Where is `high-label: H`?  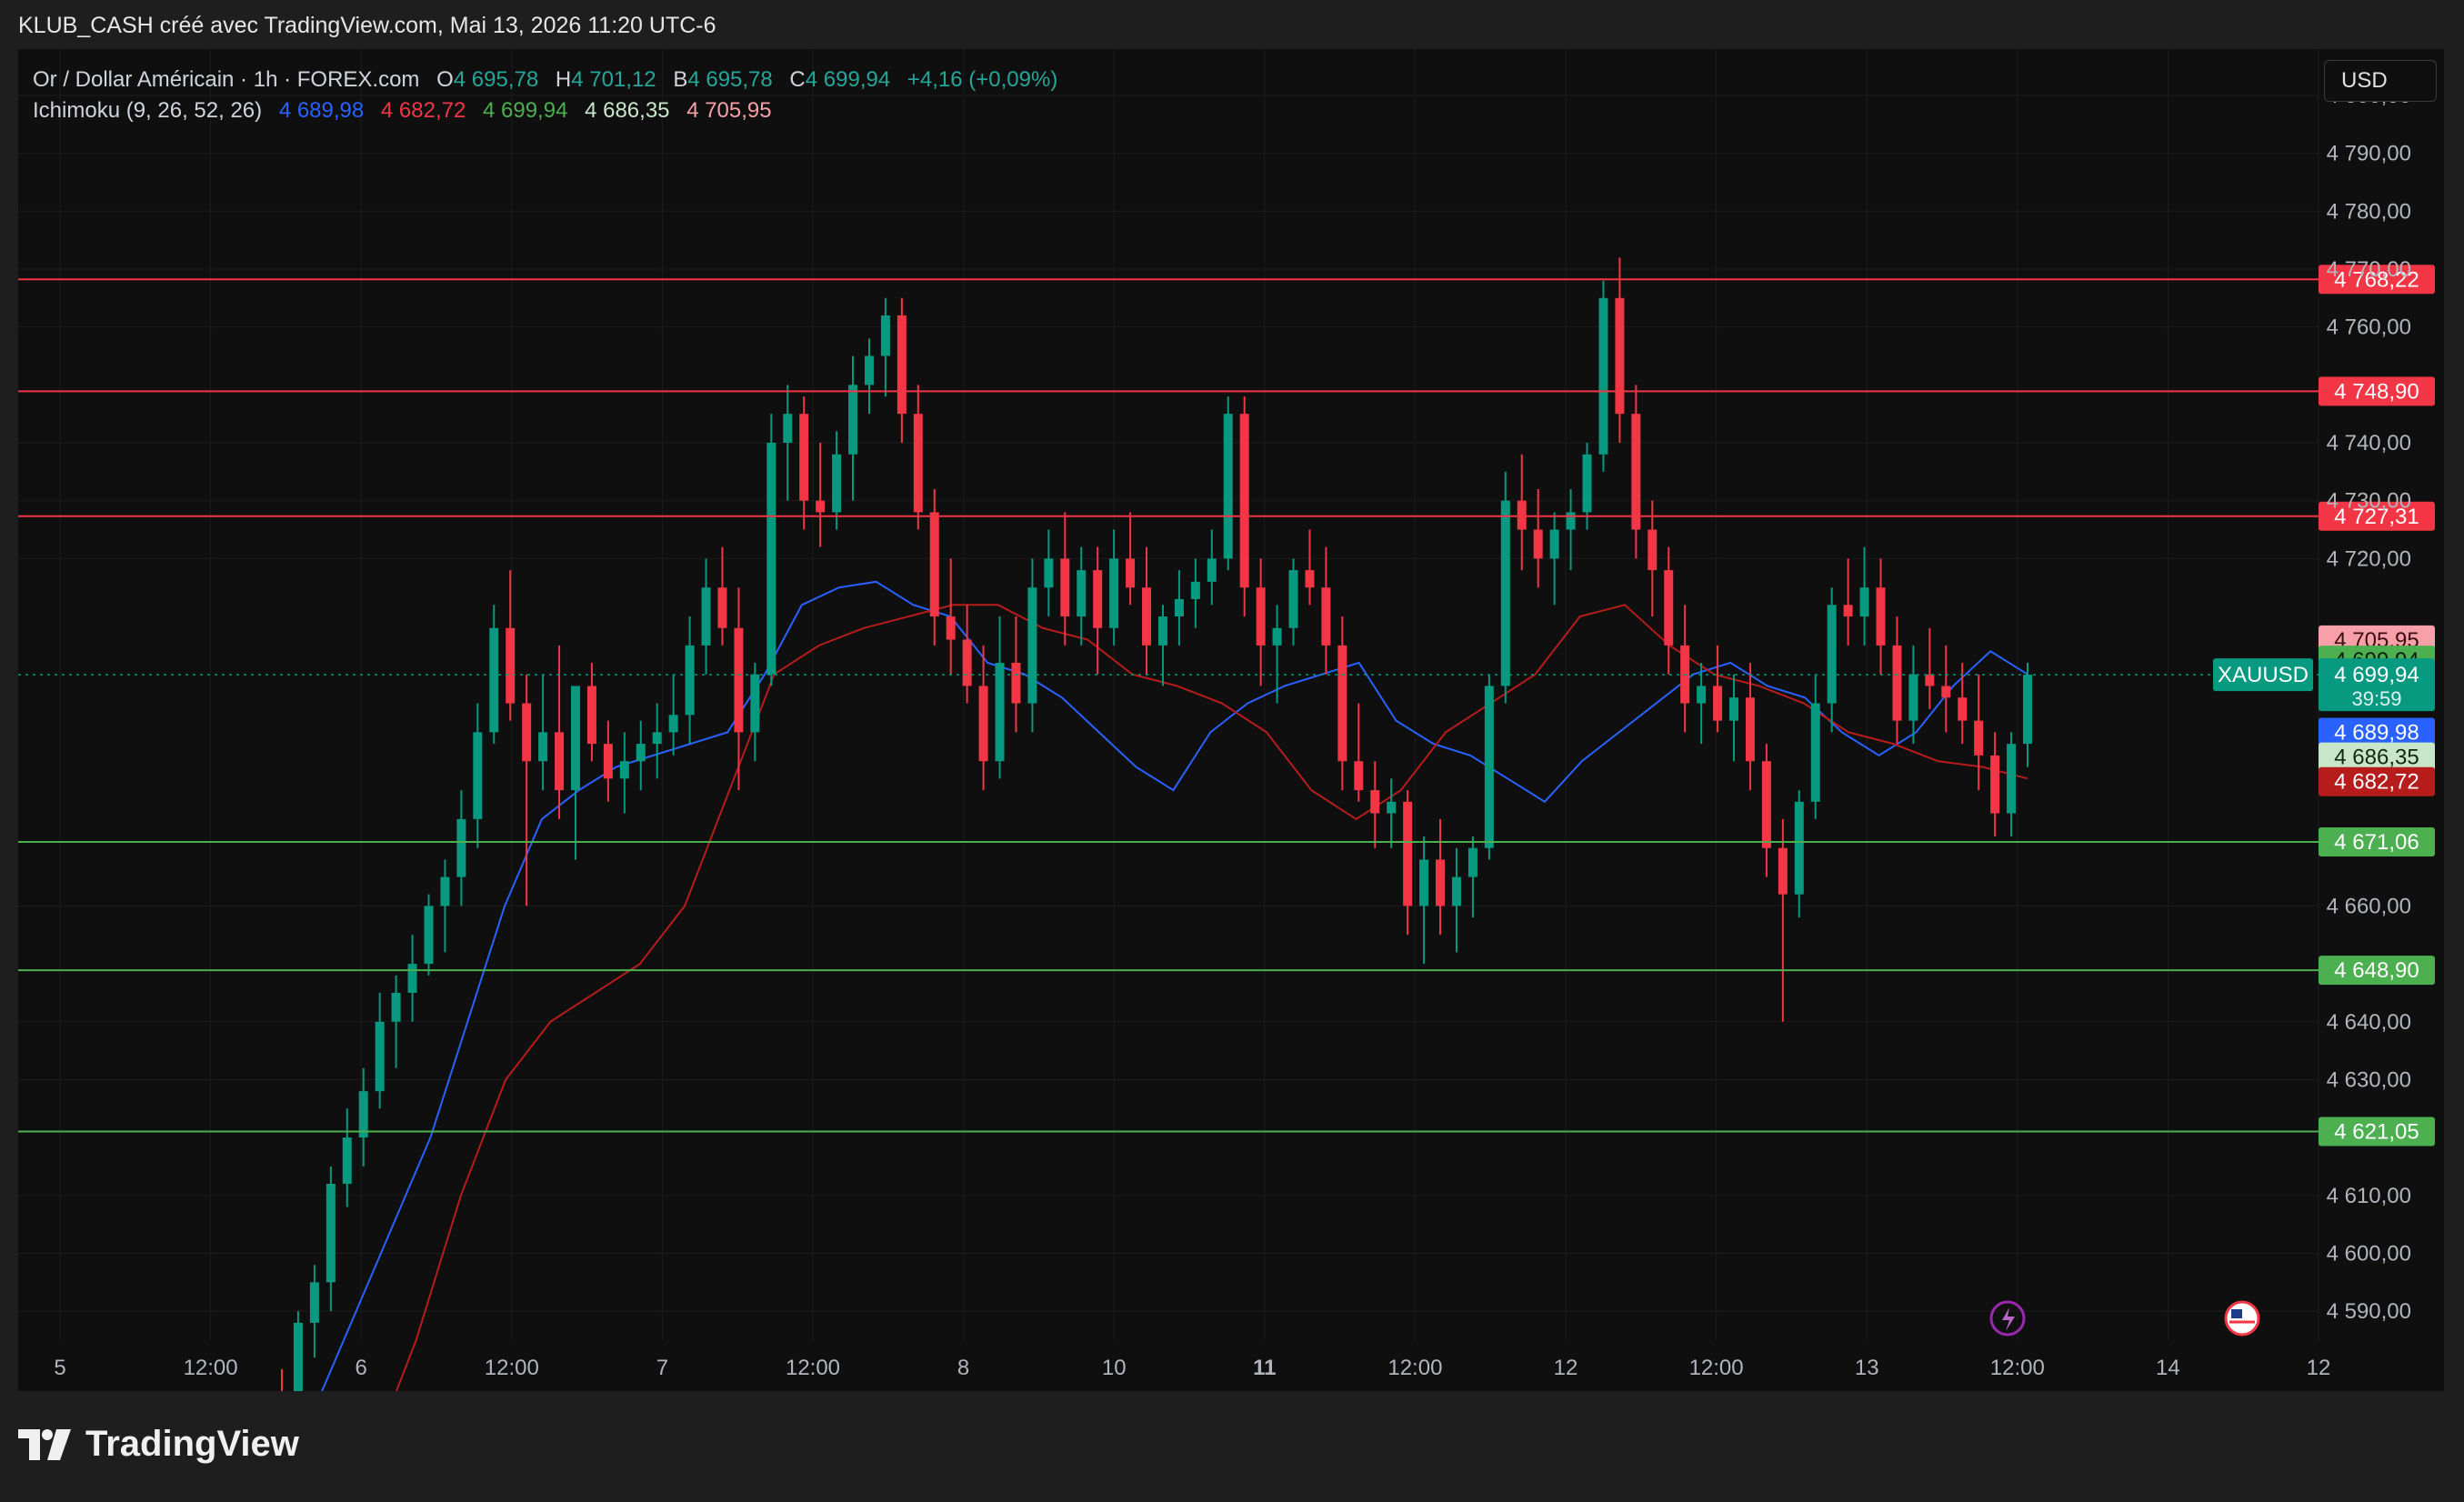 high-label: H is located at coordinates (563, 79).